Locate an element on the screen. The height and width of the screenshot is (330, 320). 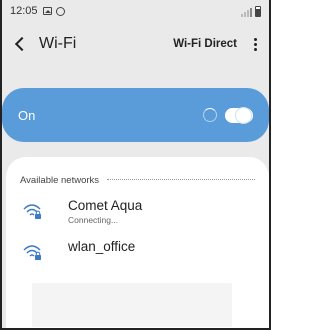
wifi-switch is located at coordinates (239, 115).